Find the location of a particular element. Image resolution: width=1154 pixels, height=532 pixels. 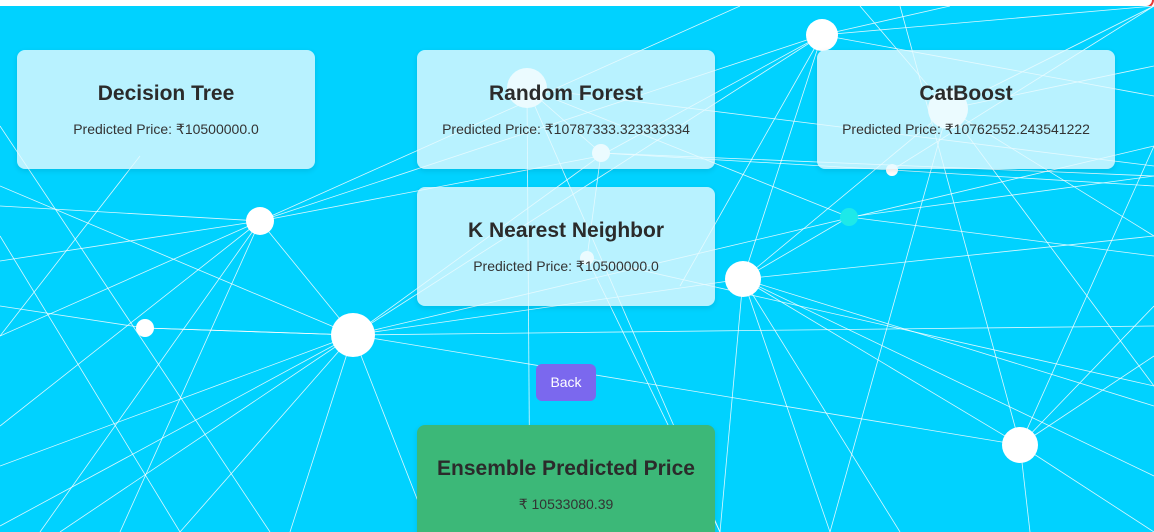

ensemble-price-card: Ensemble Predicted Price ₹ 10533080.39 is located at coordinates (566, 478).